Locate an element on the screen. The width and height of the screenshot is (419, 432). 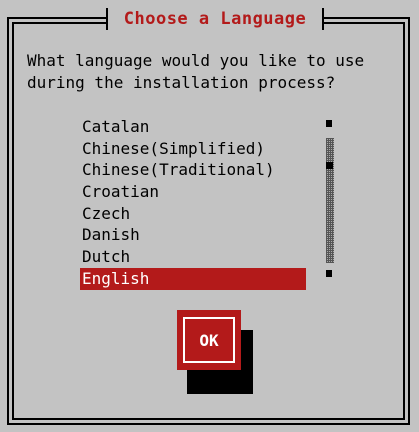
language-item-dutch: Dutch is located at coordinates (193, 257).